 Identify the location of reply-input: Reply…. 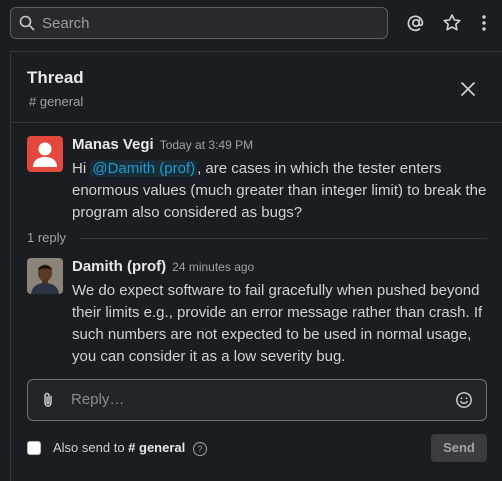
(97, 399).